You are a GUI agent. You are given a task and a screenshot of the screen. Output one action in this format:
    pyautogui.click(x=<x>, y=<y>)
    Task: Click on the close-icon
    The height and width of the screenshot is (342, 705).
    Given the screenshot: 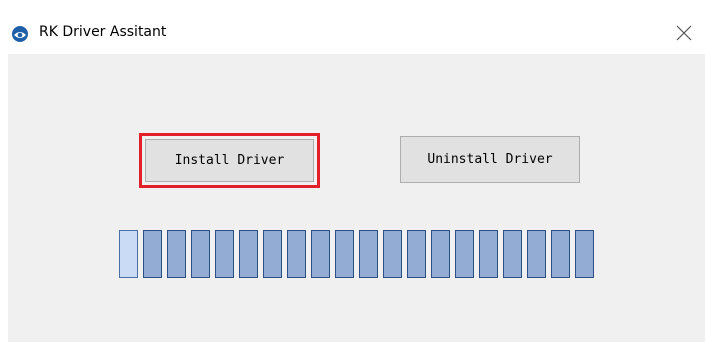 What is the action you would take?
    pyautogui.click(x=684, y=33)
    